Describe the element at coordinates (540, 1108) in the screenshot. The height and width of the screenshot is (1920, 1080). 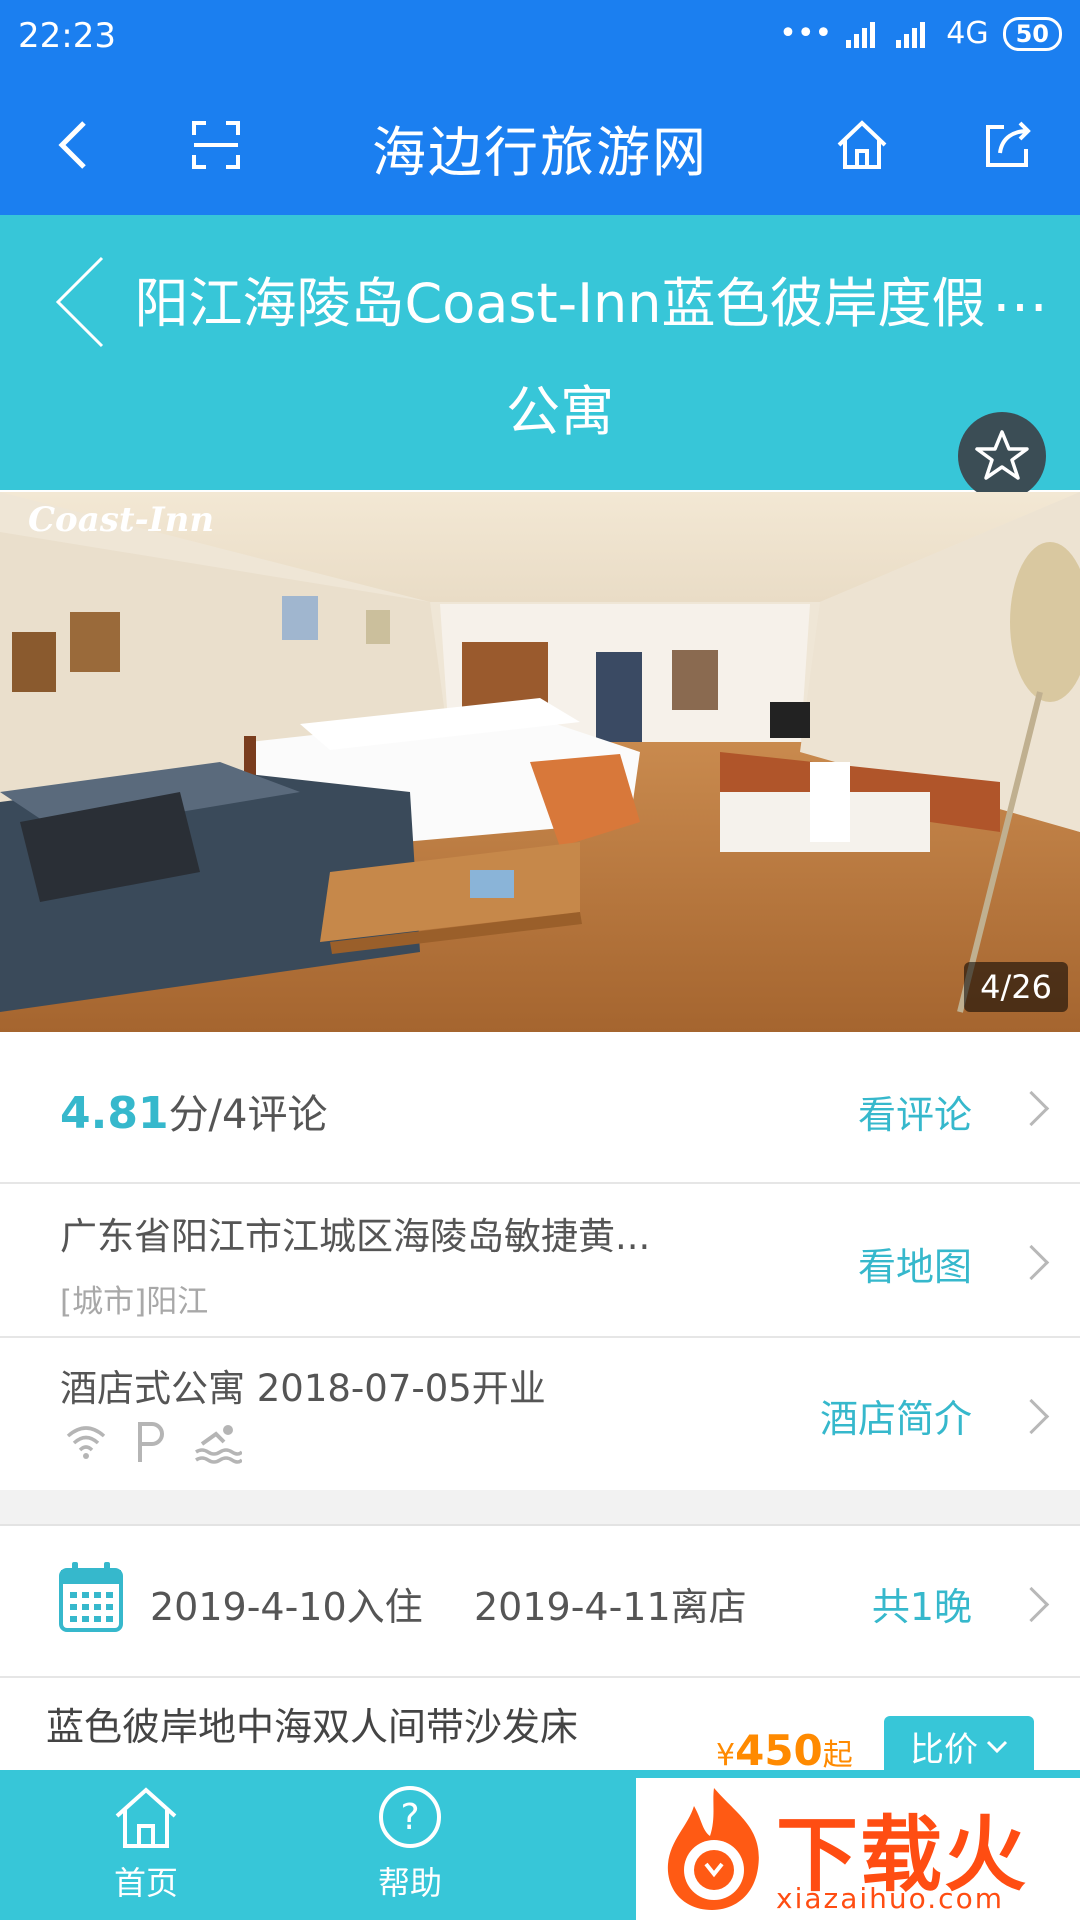
I see `rating-row: 4.81分/4评论 看评论` at that location.